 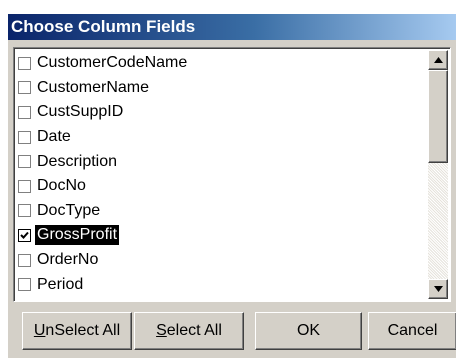 I want to click on button-row: UnSelect All Select All OK Cancel, so click(x=234, y=331).